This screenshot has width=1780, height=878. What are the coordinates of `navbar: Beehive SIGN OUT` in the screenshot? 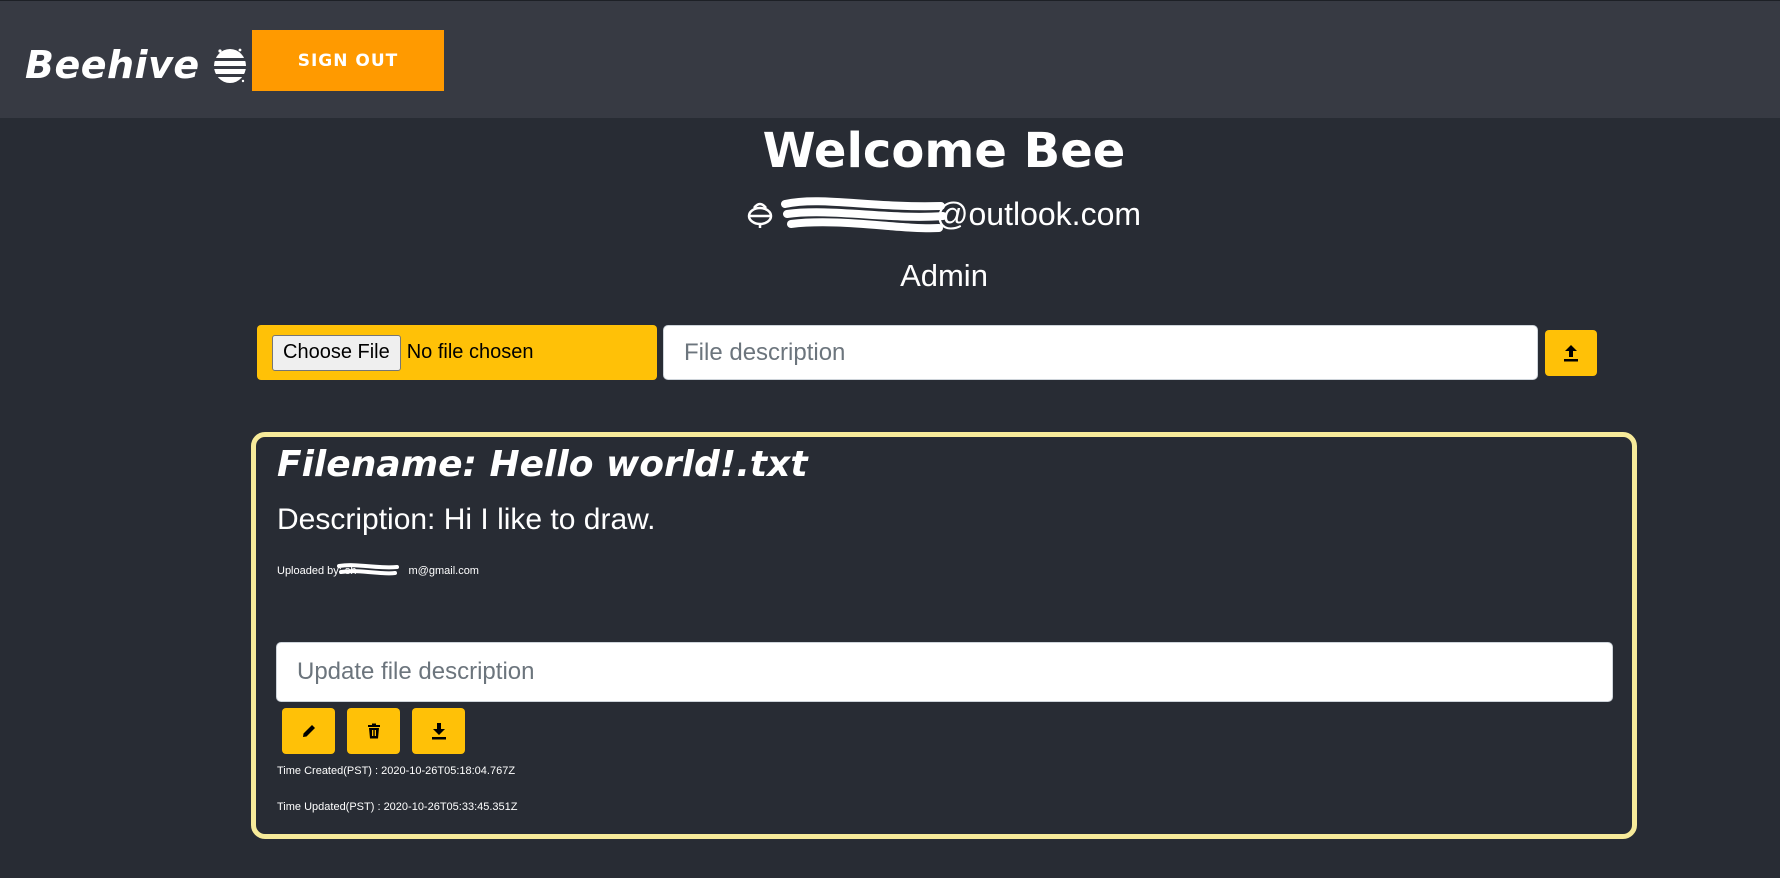 It's located at (890, 59).